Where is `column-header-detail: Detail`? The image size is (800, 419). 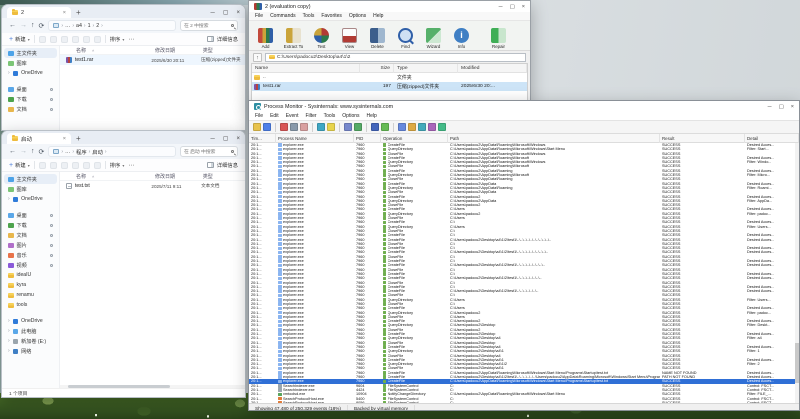 column-header-detail: Detail is located at coordinates (772, 138).